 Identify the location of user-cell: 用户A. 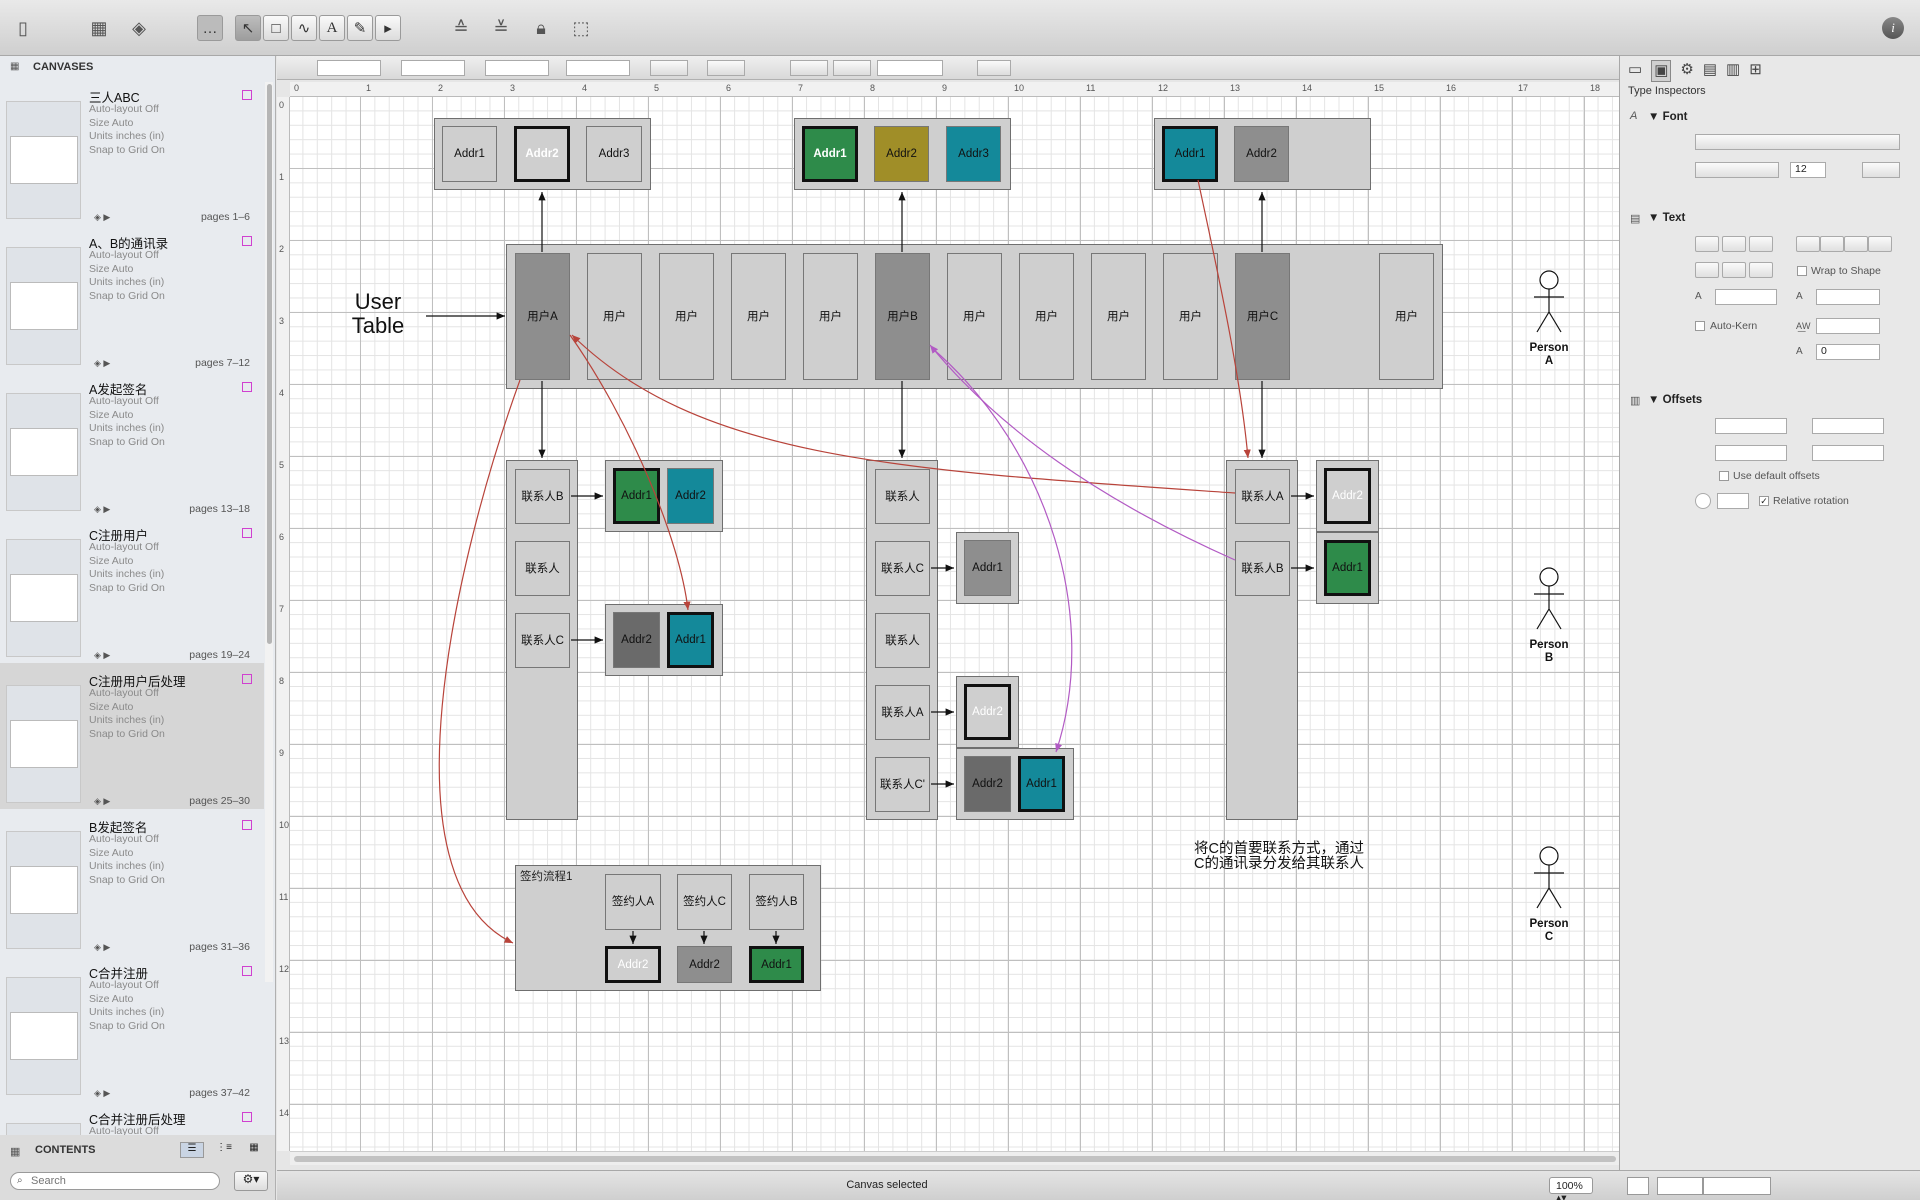
(542, 316).